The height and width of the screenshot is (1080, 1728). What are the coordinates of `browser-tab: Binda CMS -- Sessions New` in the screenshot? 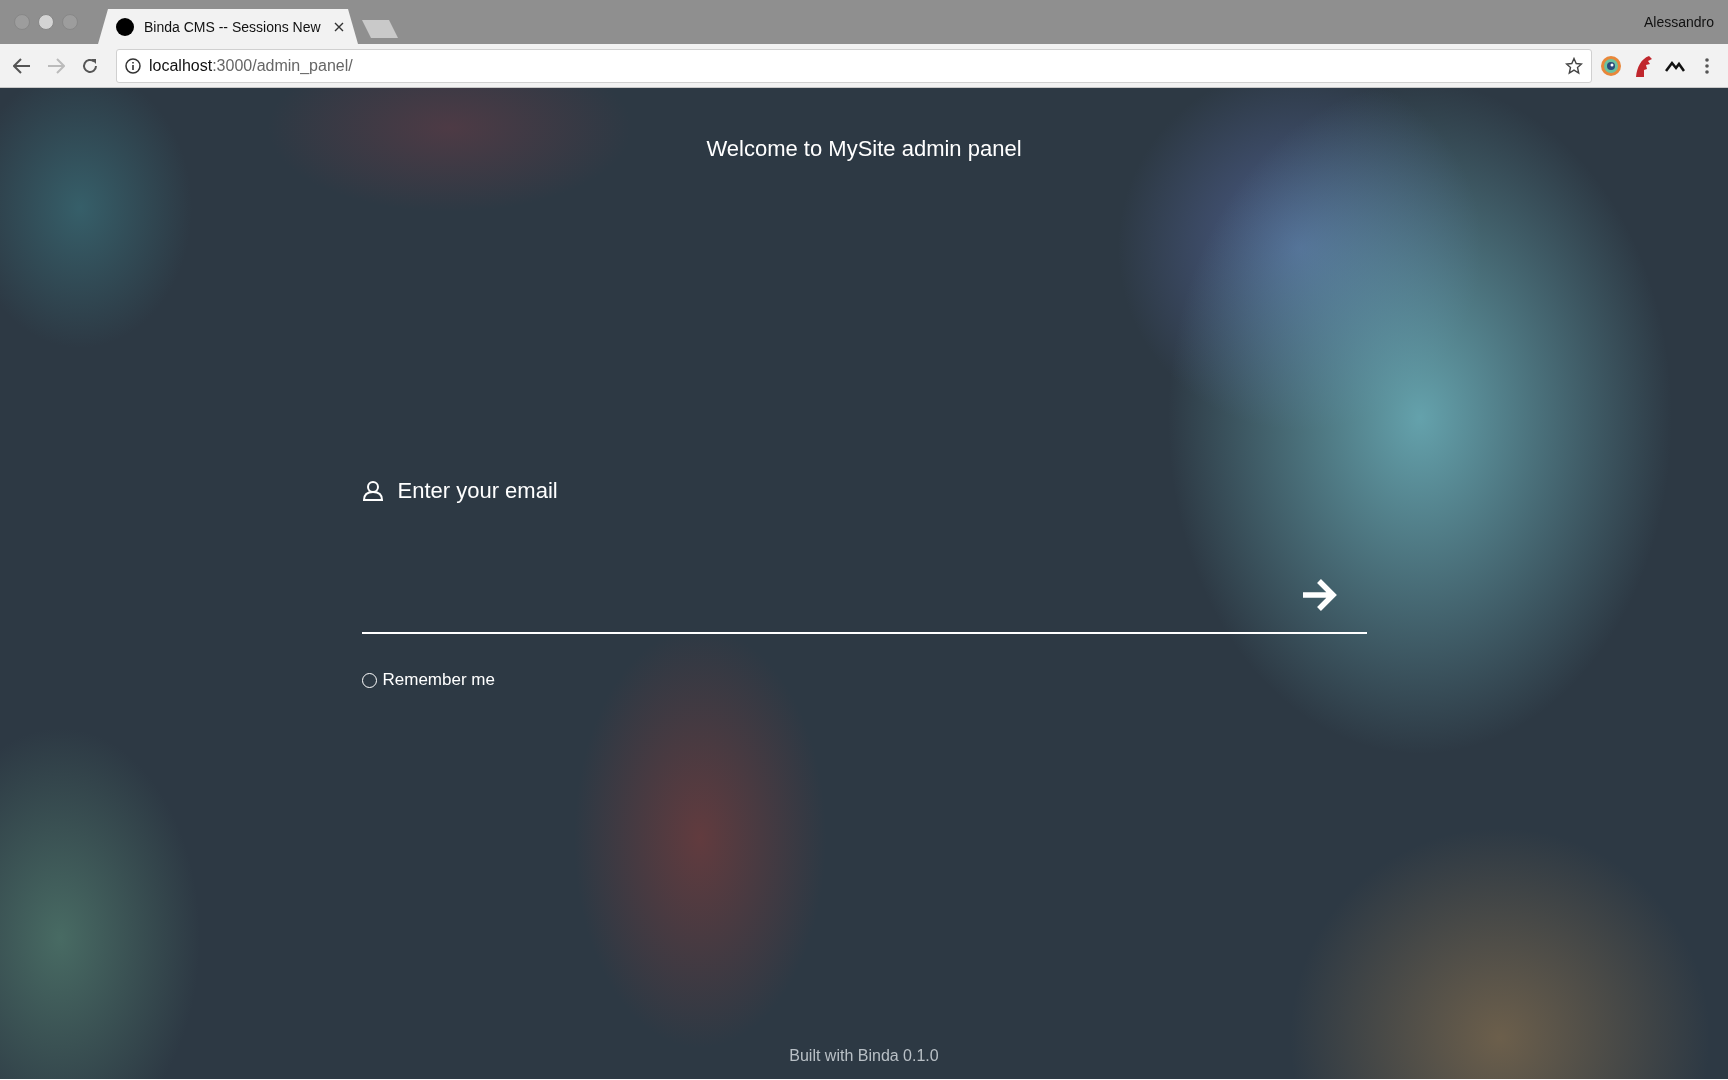 It's located at (228, 26).